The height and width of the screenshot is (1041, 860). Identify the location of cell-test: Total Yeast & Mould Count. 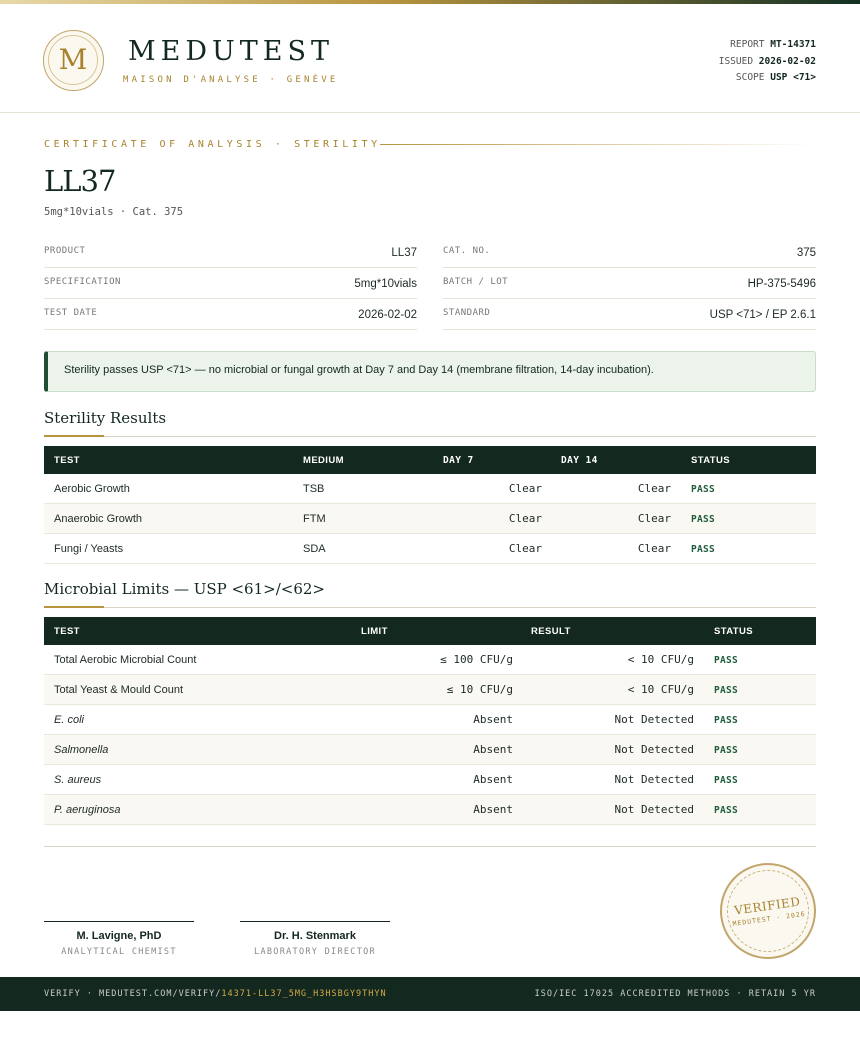
(119, 690).